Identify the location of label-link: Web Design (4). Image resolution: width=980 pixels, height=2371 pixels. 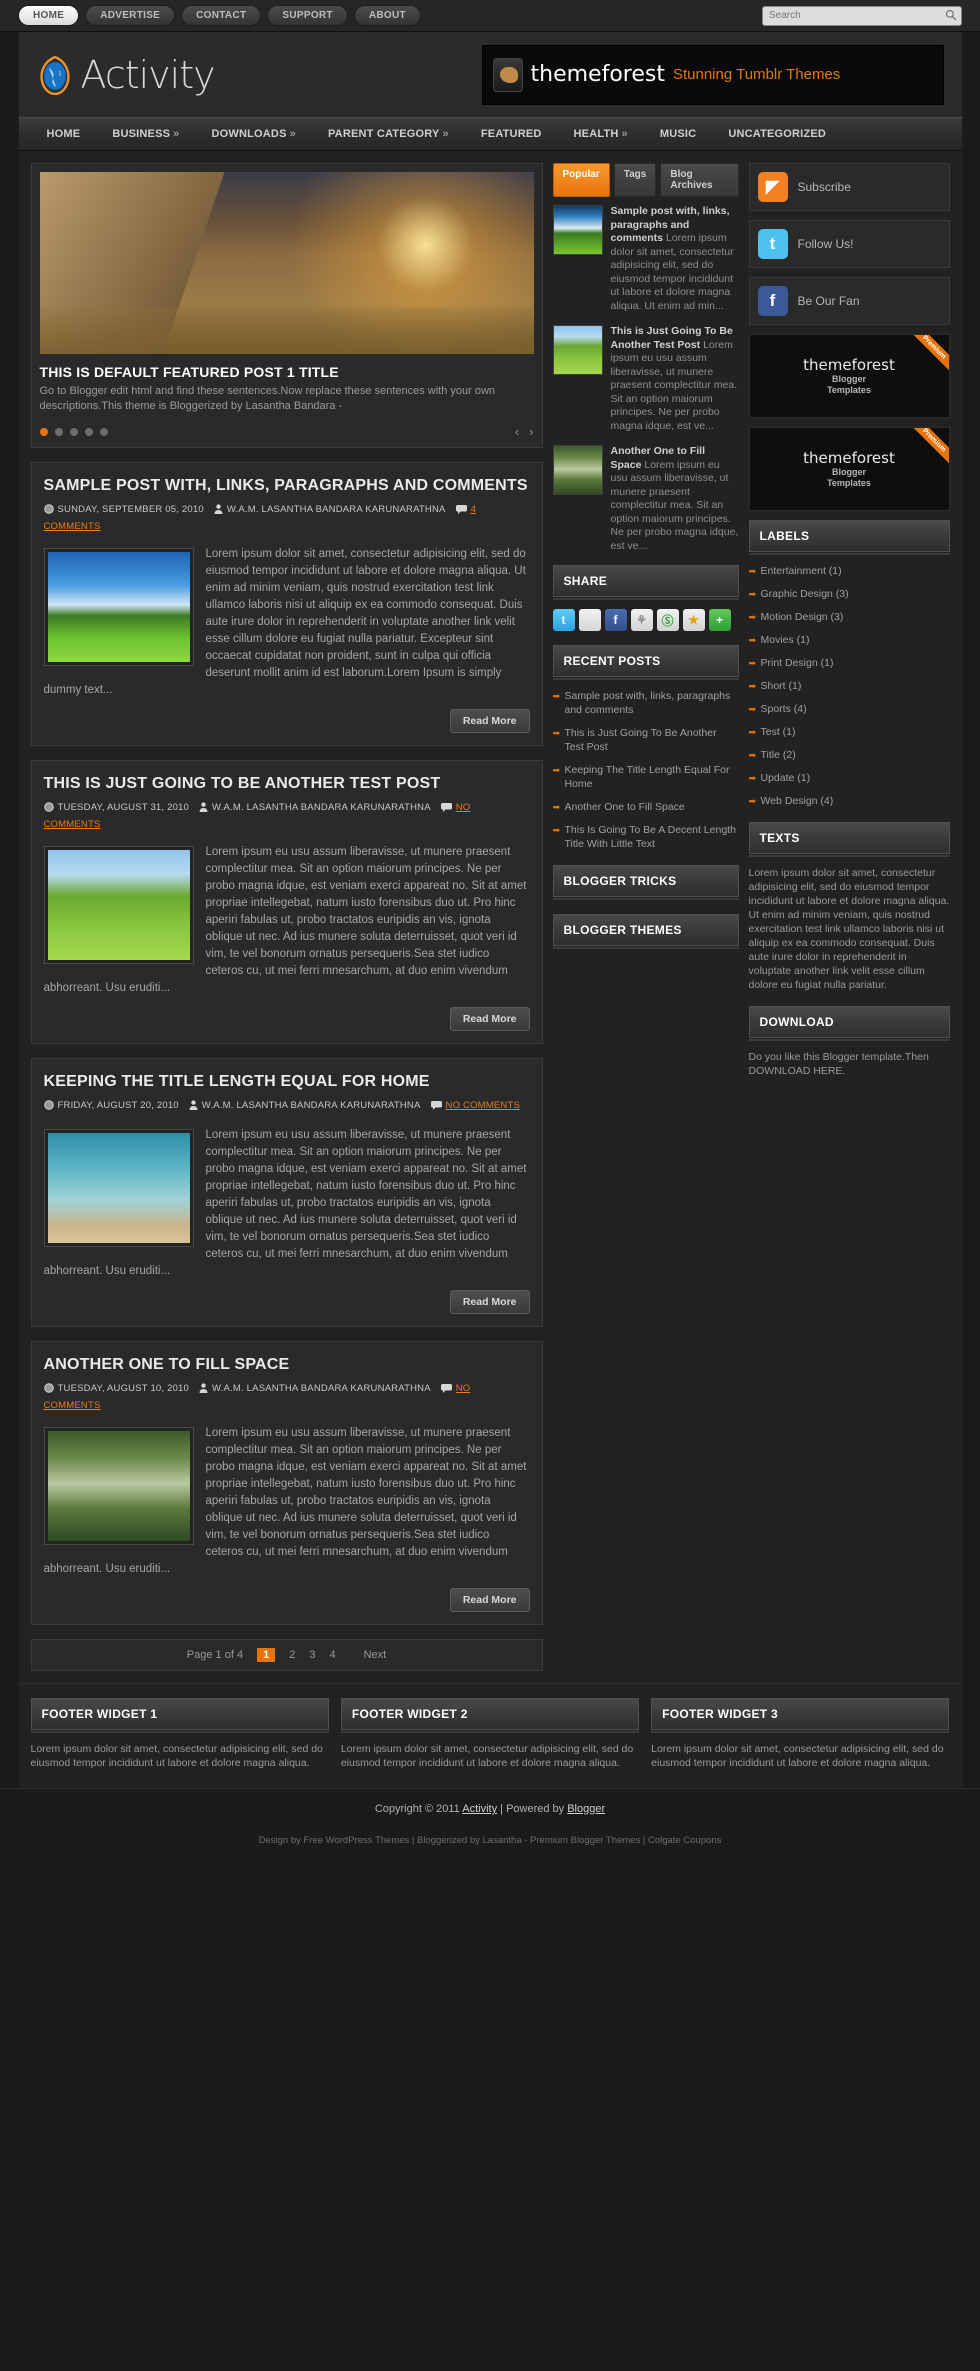
(849, 801).